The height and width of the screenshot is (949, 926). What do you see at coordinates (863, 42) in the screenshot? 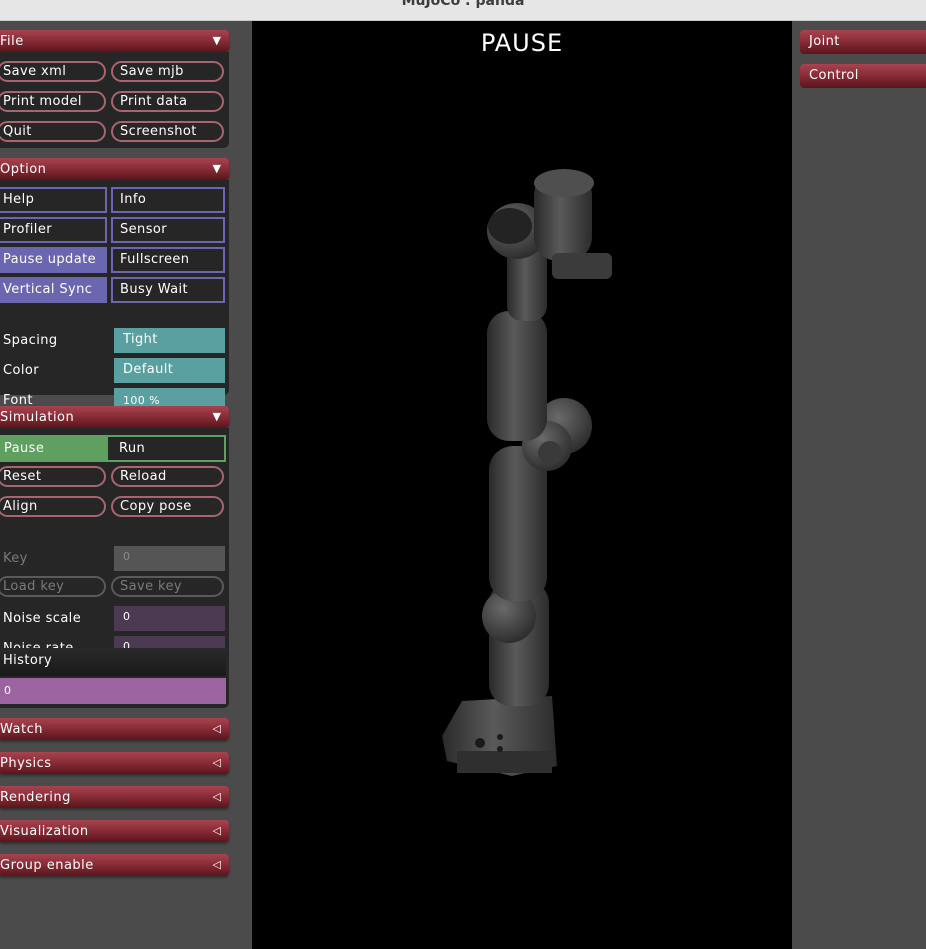
I see `section-joint-header: Joint` at bounding box center [863, 42].